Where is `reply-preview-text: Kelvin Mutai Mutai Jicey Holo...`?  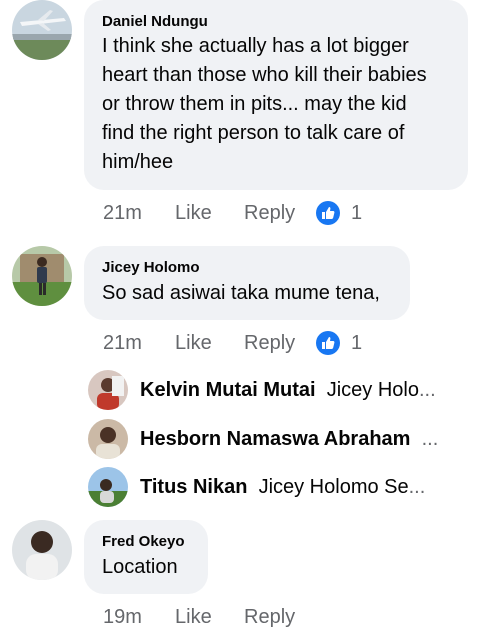
reply-preview-text: Kelvin Mutai Mutai Jicey Holo... is located at coordinates (288, 390).